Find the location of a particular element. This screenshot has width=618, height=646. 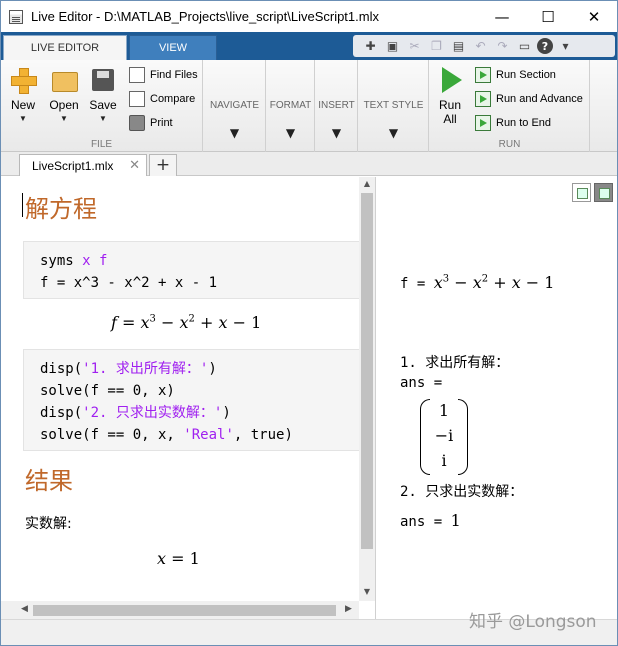

code-line: syms is located at coordinates (61, 261).